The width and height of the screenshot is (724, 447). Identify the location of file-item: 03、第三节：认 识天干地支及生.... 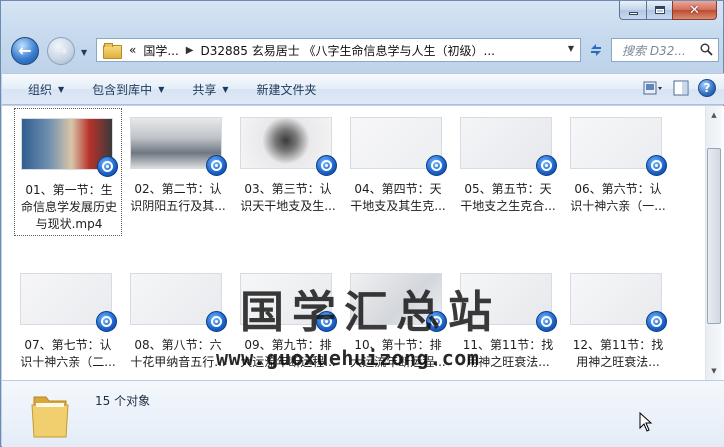
(288, 172).